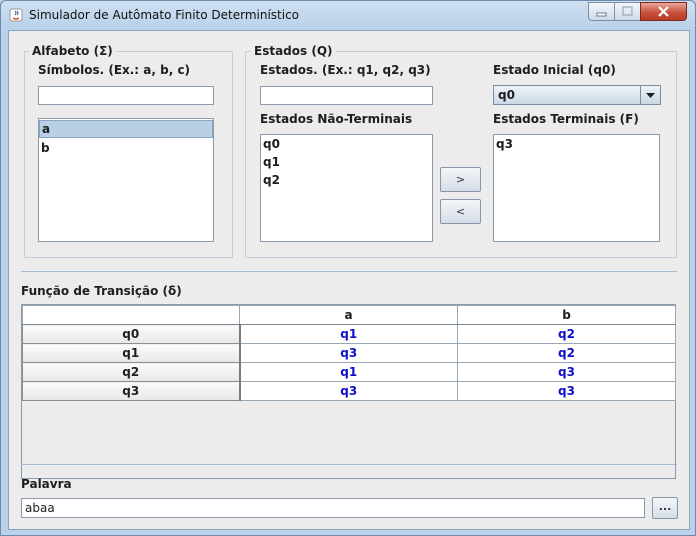 Image resolution: width=696 pixels, height=536 pixels. What do you see at coordinates (346, 144) in the screenshot?
I see `non-terminal-item: q0` at bounding box center [346, 144].